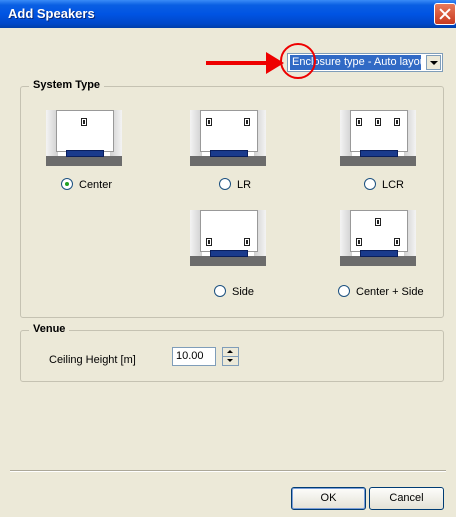 Image resolution: width=456 pixels, height=517 pixels. Describe the element at coordinates (390, 292) in the screenshot. I see `radio-center-side-label: Center + Side` at that location.